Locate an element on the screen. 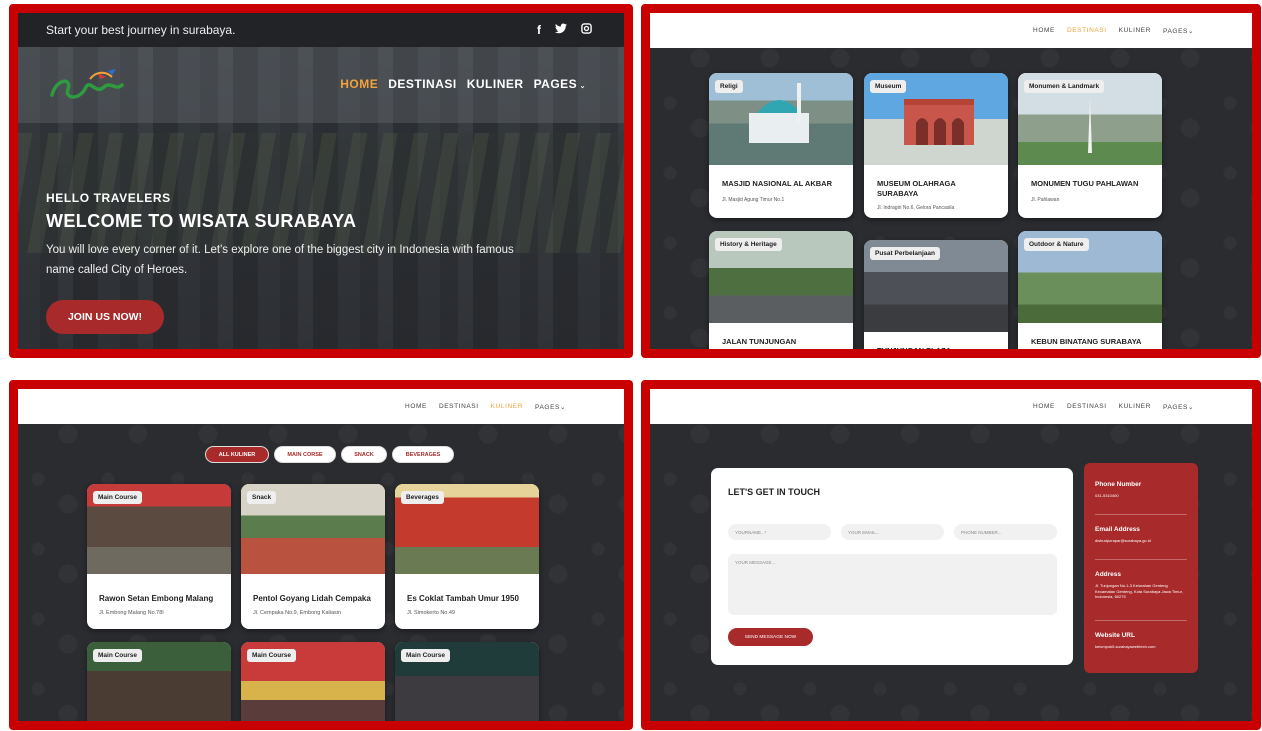  filter-all: ALL KULINER is located at coordinates (237, 454).